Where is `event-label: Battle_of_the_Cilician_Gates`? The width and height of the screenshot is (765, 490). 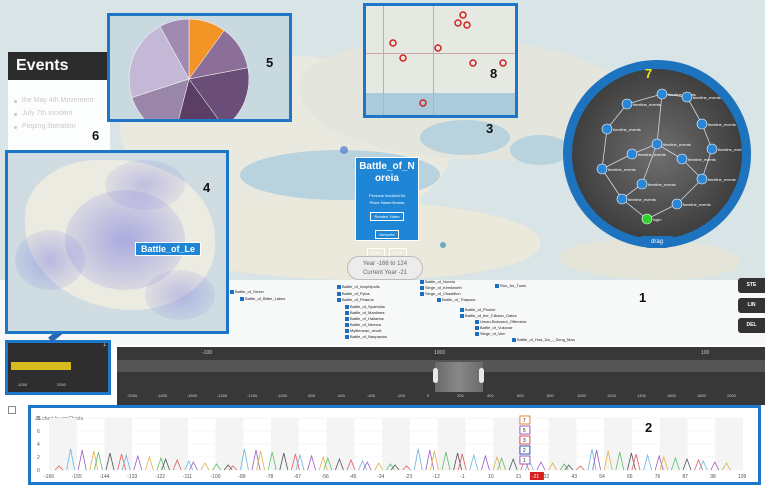
event-label: Battle_of_the_Cilician_Gates is located at coordinates (488, 315).